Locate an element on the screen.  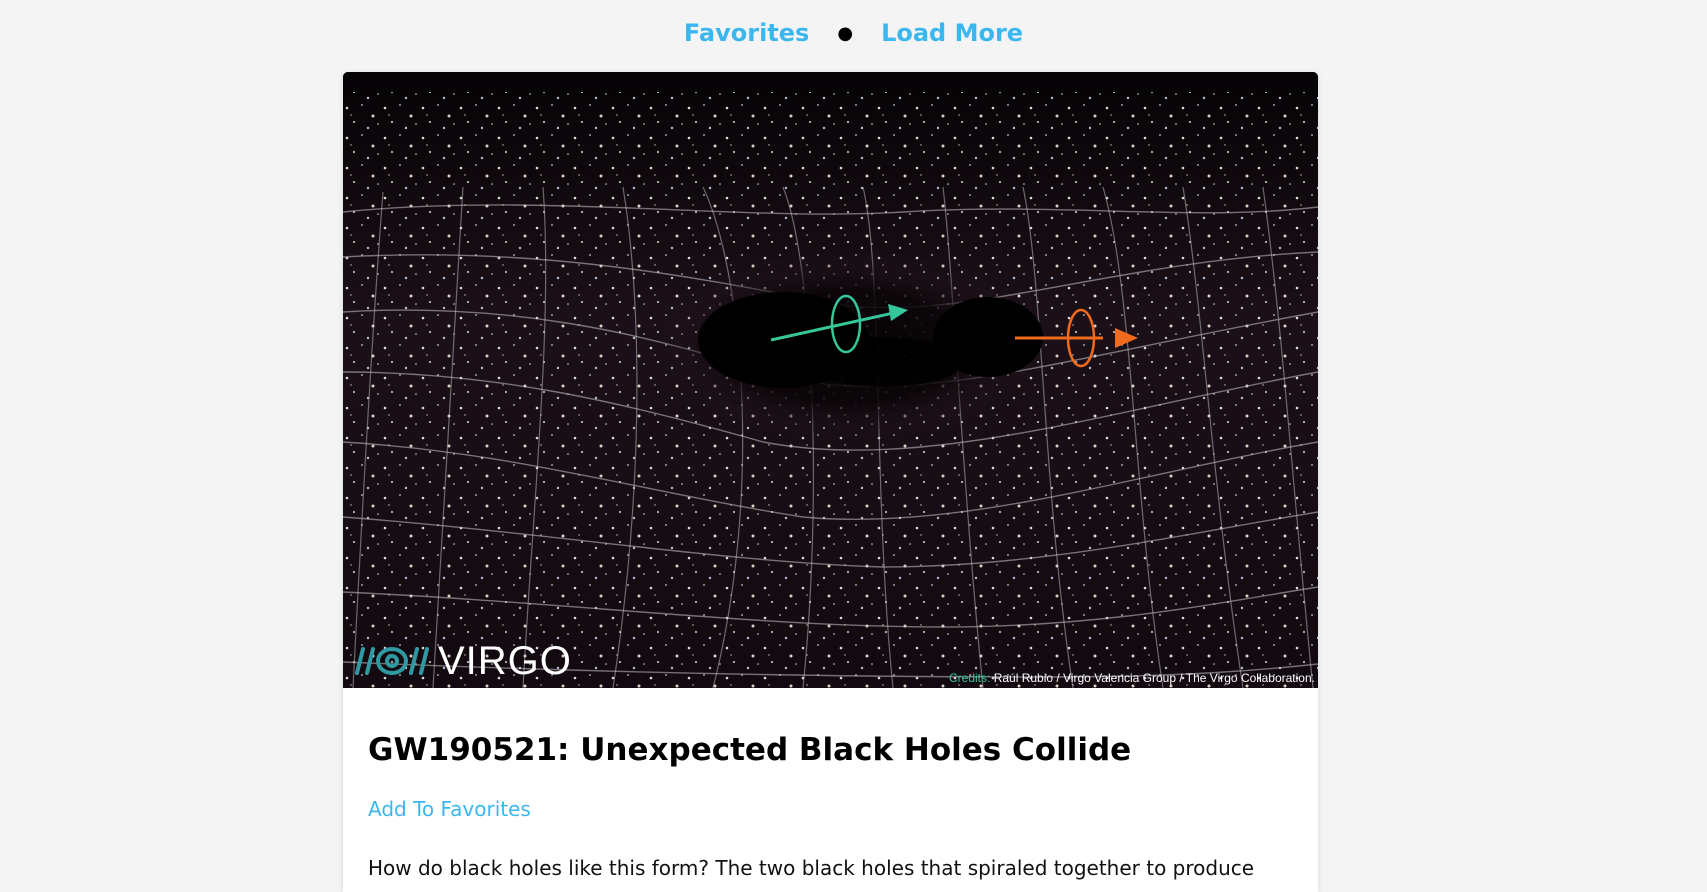
load-more-link: Load More is located at coordinates (952, 33).